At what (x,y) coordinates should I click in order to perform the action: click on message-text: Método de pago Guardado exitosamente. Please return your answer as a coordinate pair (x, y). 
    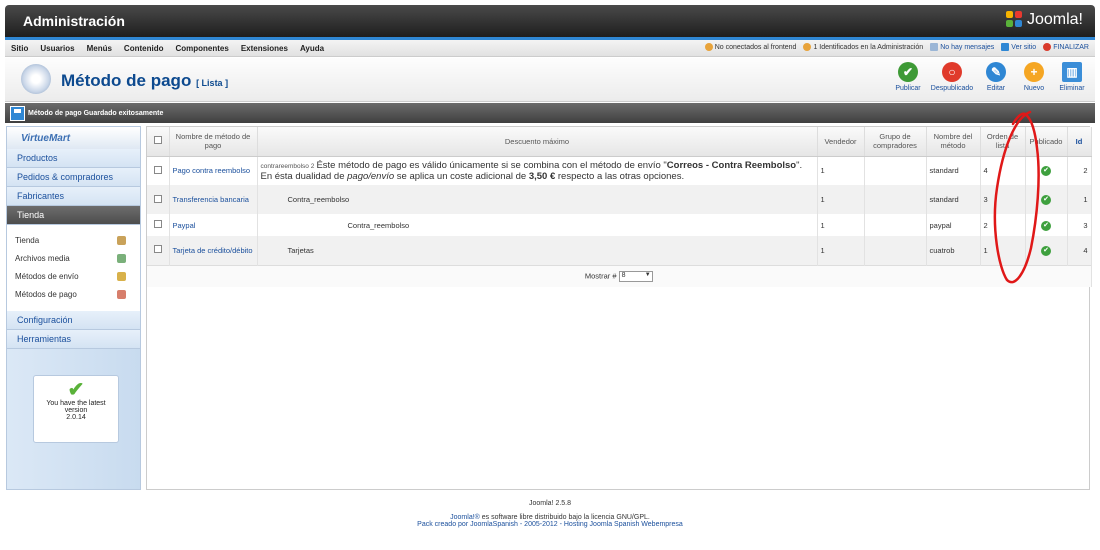
    Looking at the image, I should click on (96, 113).